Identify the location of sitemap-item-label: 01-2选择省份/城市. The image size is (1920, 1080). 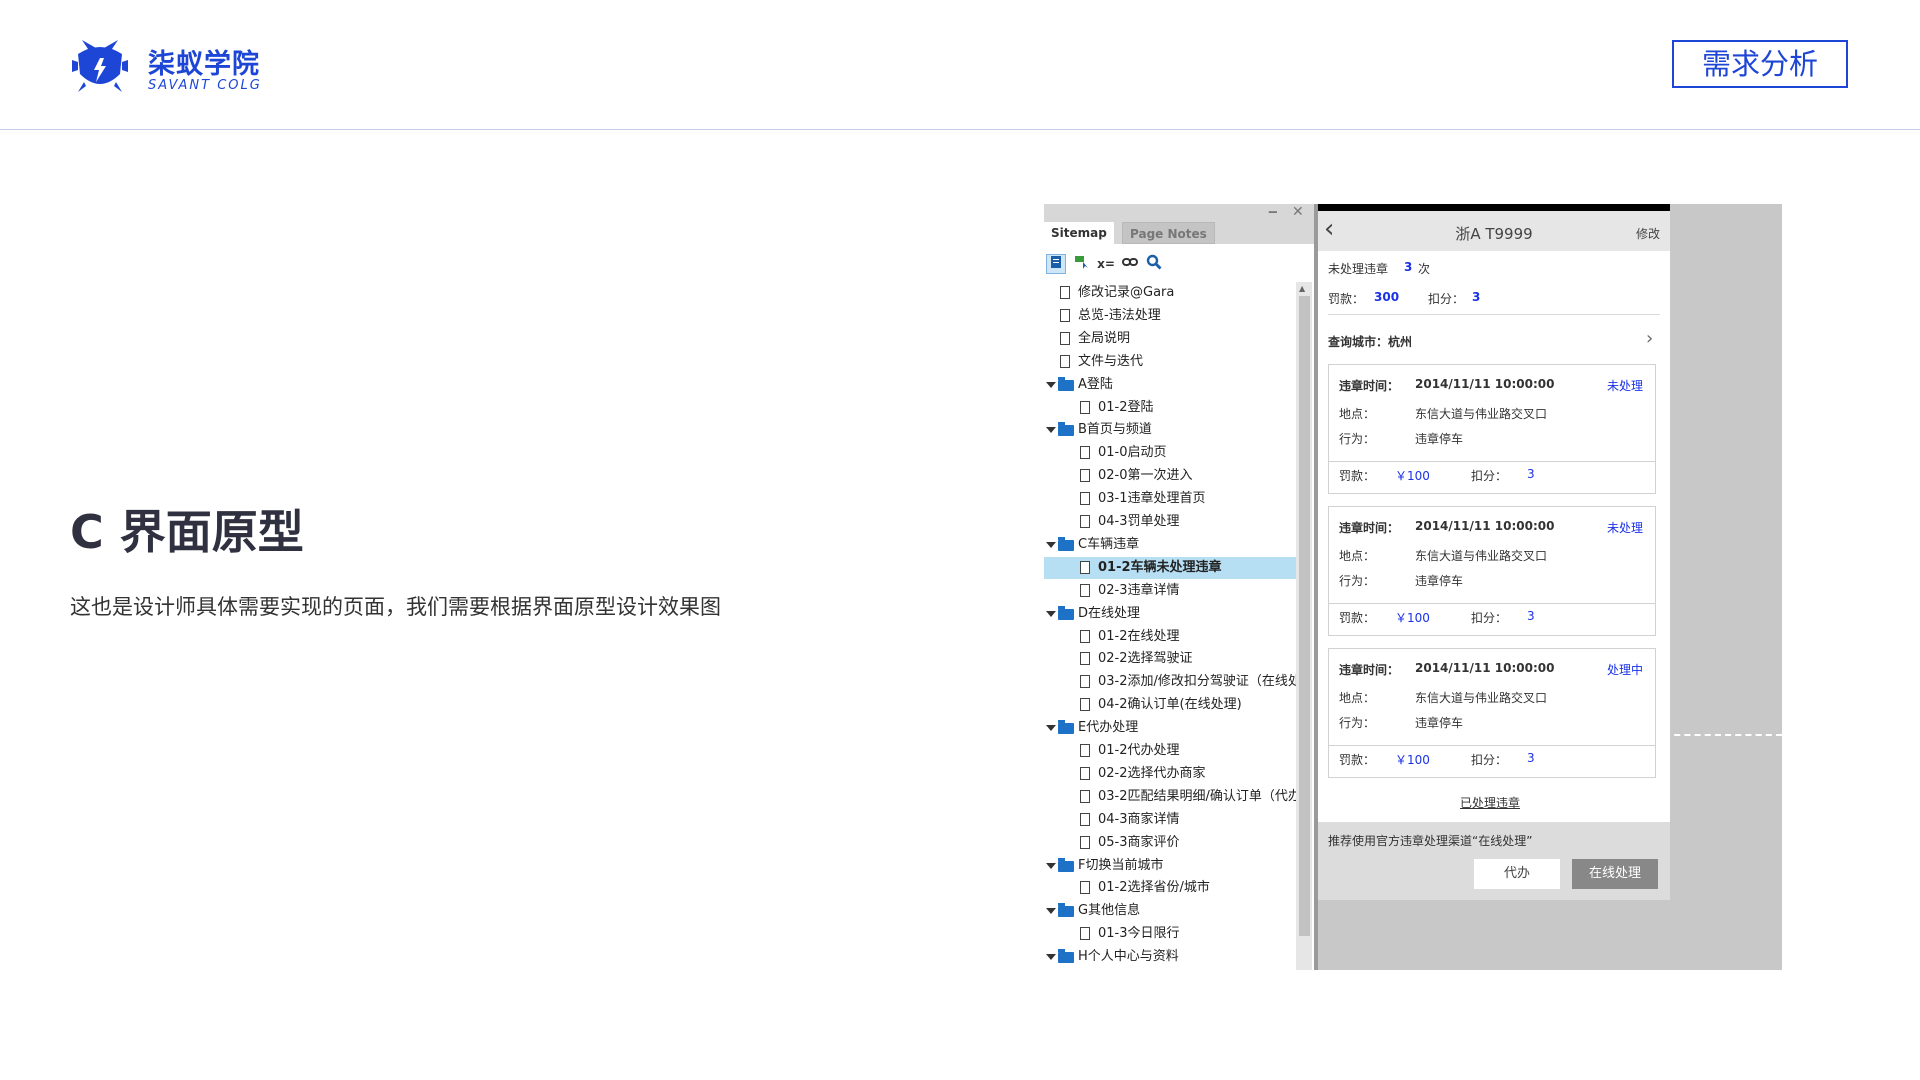
(1154, 888).